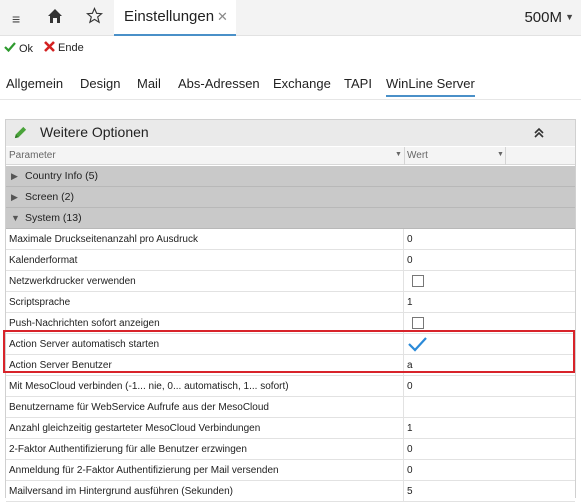 This screenshot has height=502, width=581. Describe the element at coordinates (94, 17) in the screenshot. I see `star-icon` at that location.